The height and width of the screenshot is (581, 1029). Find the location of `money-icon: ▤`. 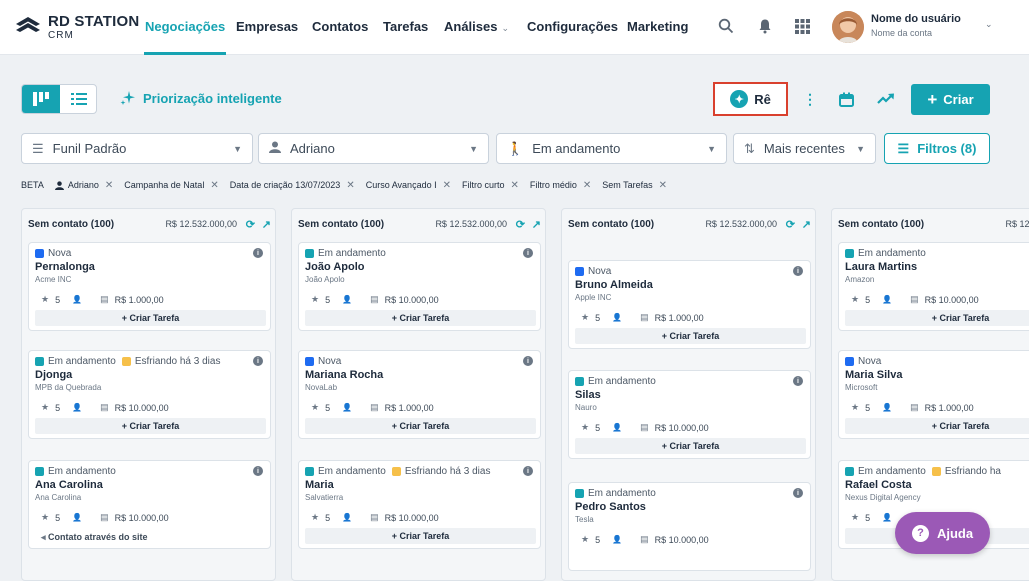

money-icon: ▤ is located at coordinates (374, 517).